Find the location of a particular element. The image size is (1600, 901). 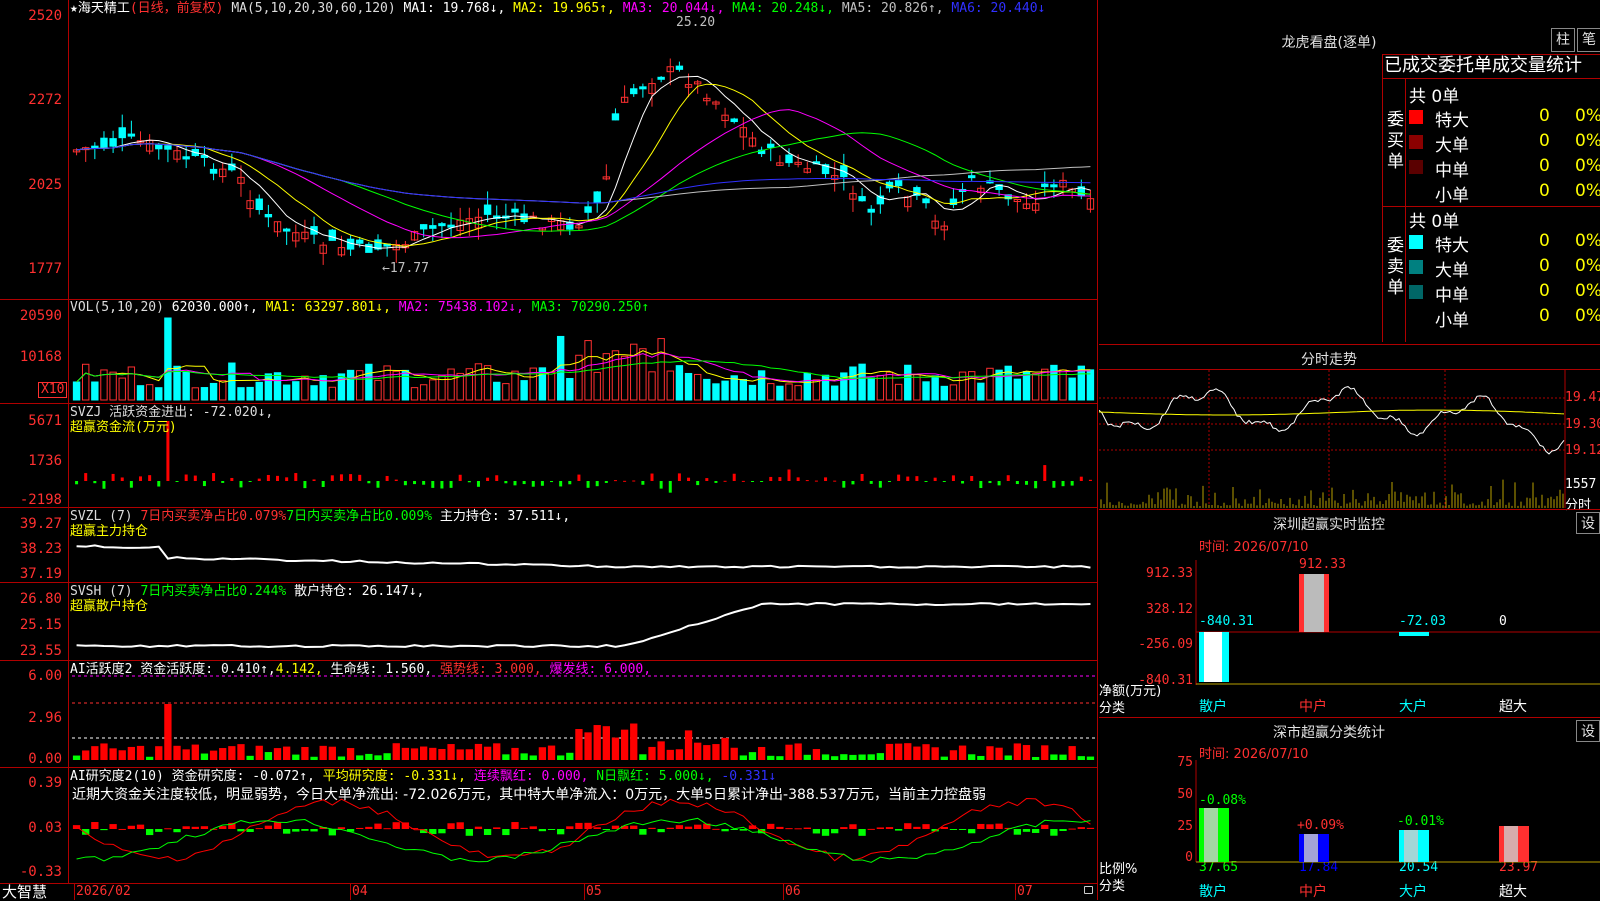

x-label: 06 is located at coordinates (793, 891).